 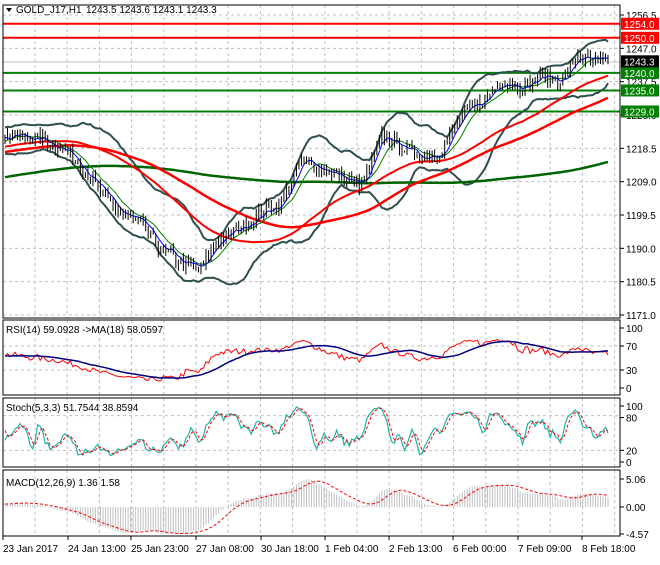 I want to click on time-label: 7 Feb 09:00, so click(x=545, y=549).